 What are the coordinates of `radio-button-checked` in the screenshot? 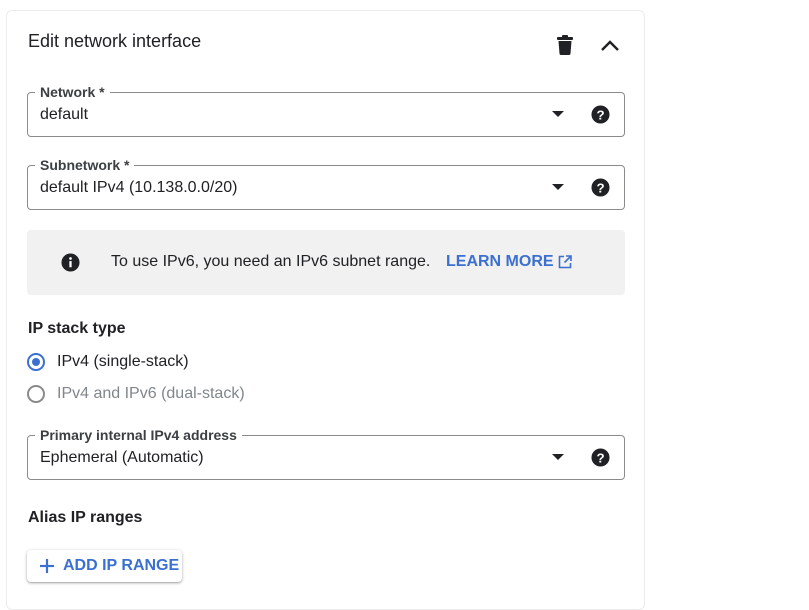 It's located at (36, 362).